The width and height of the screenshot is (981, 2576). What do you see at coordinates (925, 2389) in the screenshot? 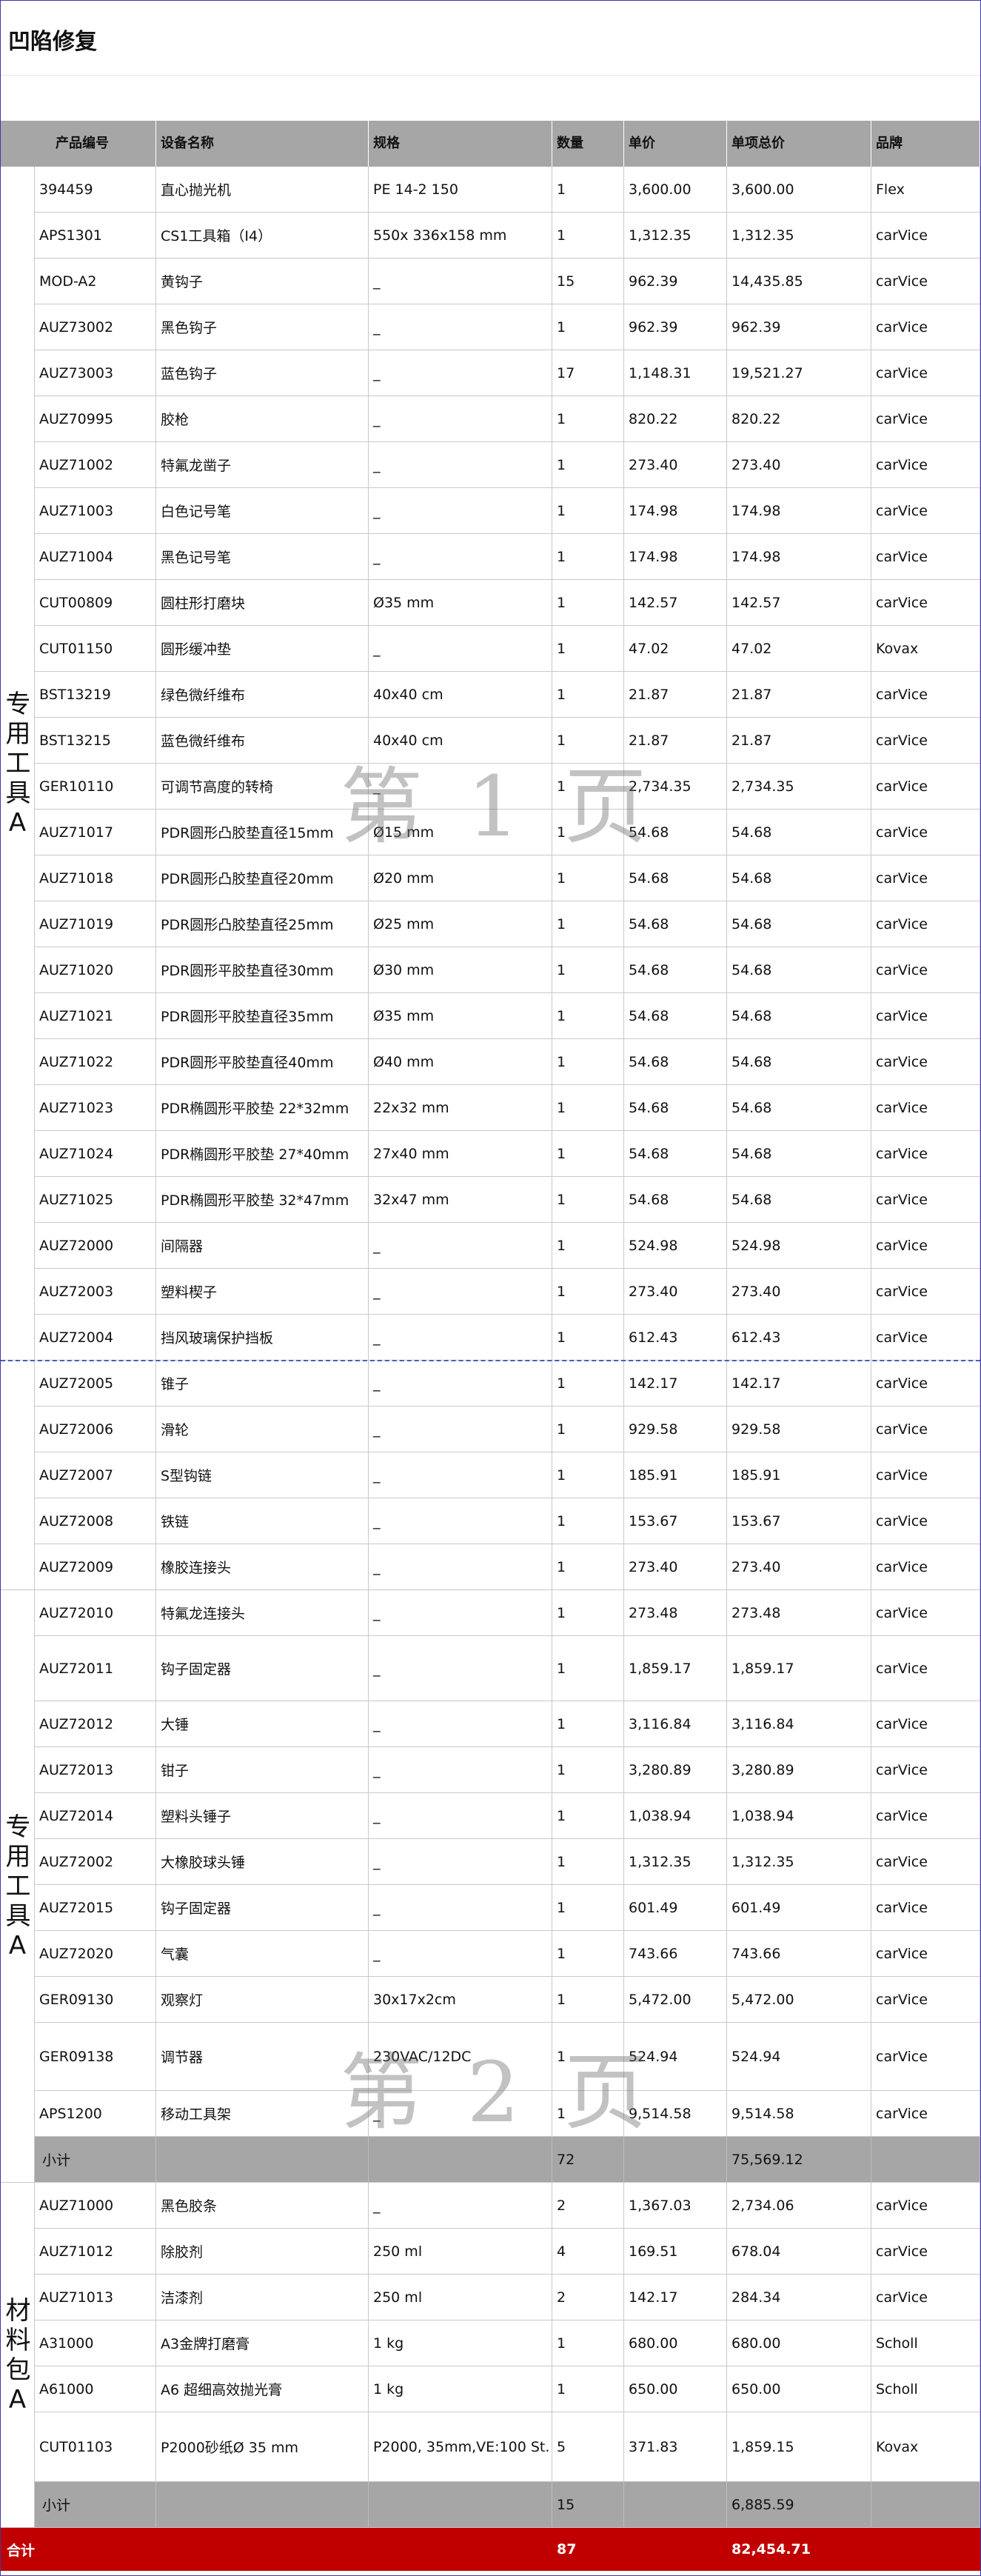
I see `cell-brand: Scholl` at bounding box center [925, 2389].